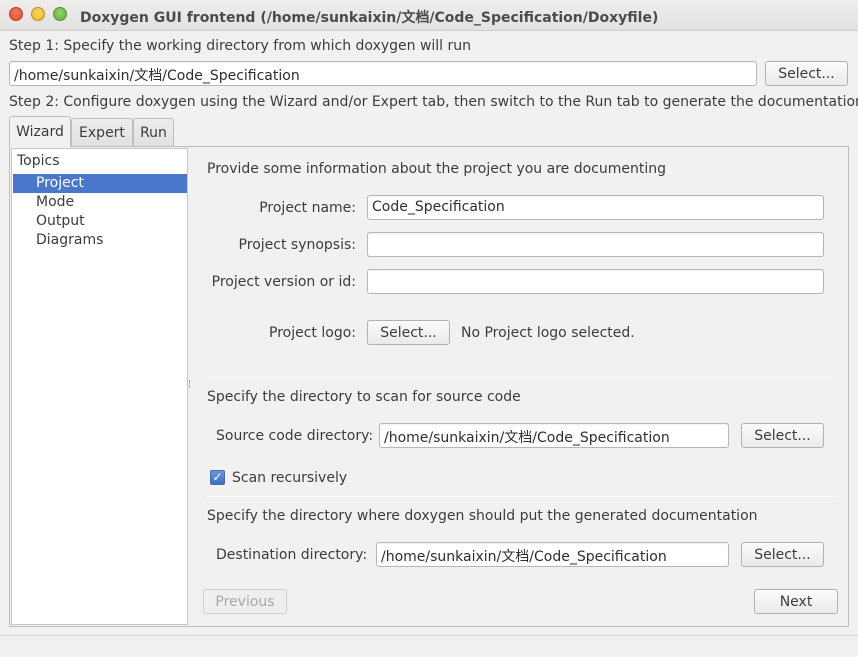  I want to click on previous-button: Previous, so click(245, 601).